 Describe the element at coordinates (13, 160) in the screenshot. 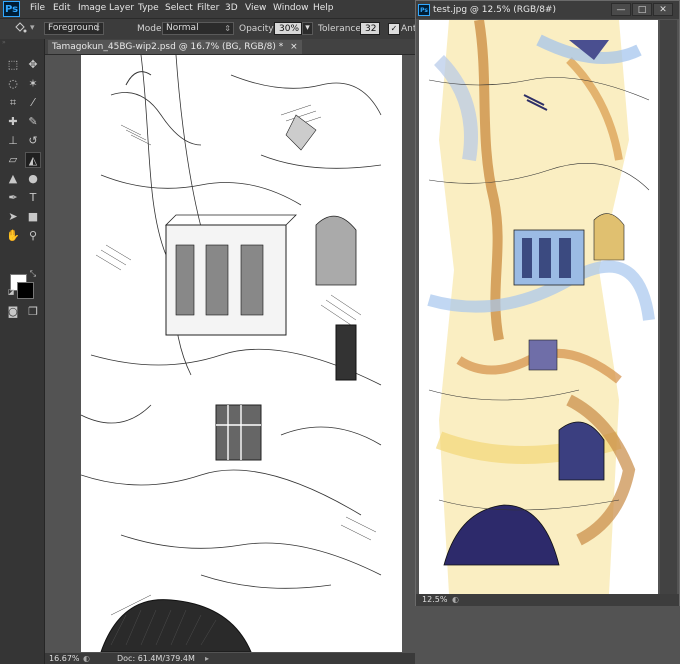

I see `eraser-tool-icon: ▱` at that location.